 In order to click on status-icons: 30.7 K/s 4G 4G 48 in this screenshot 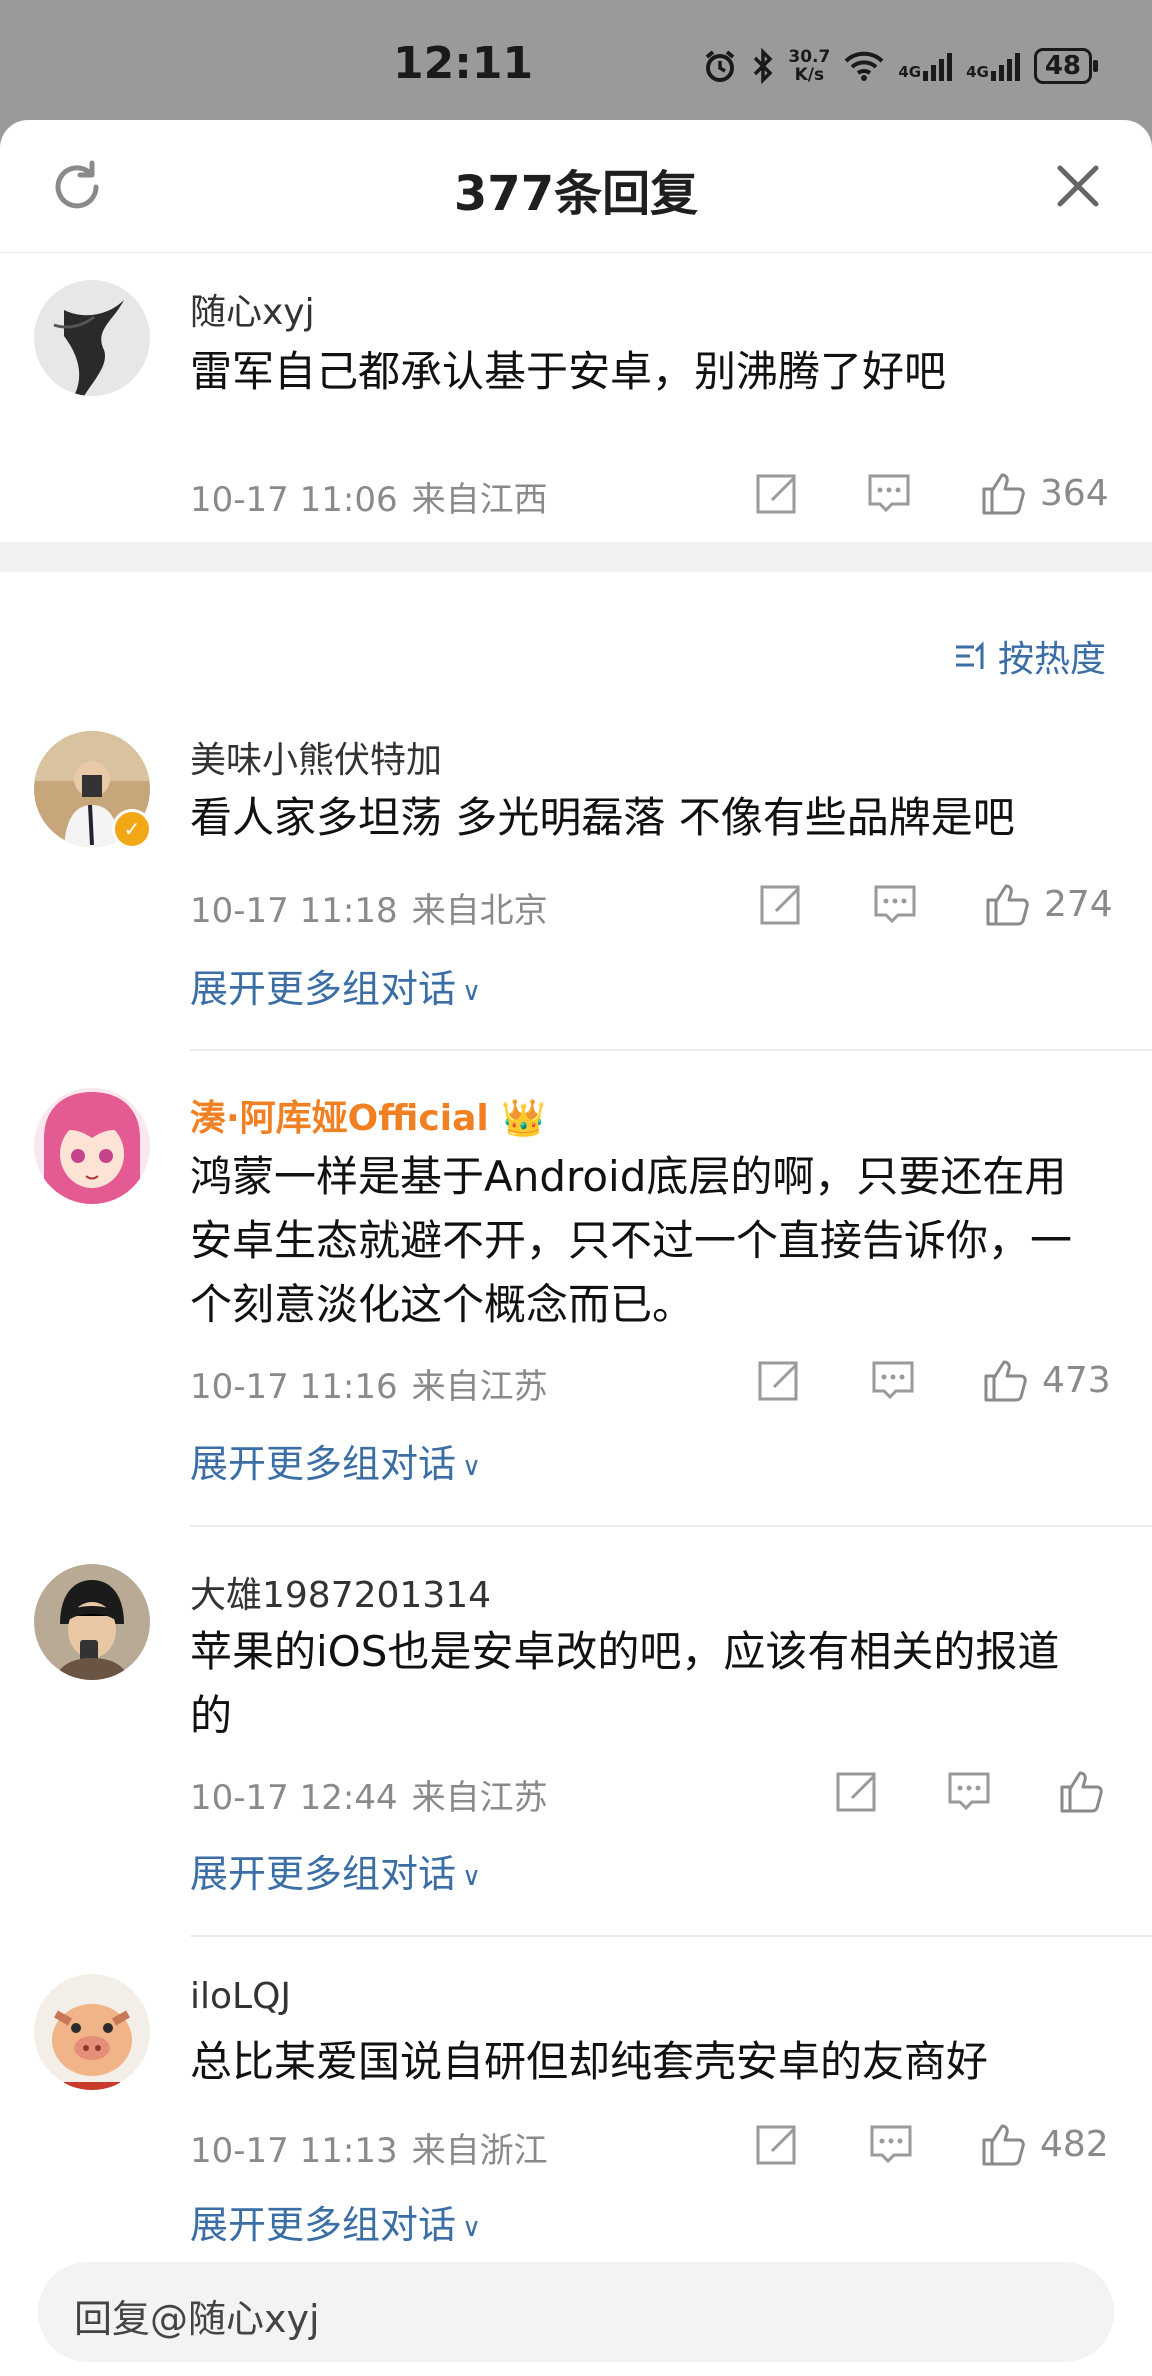, I will do `click(900, 66)`.